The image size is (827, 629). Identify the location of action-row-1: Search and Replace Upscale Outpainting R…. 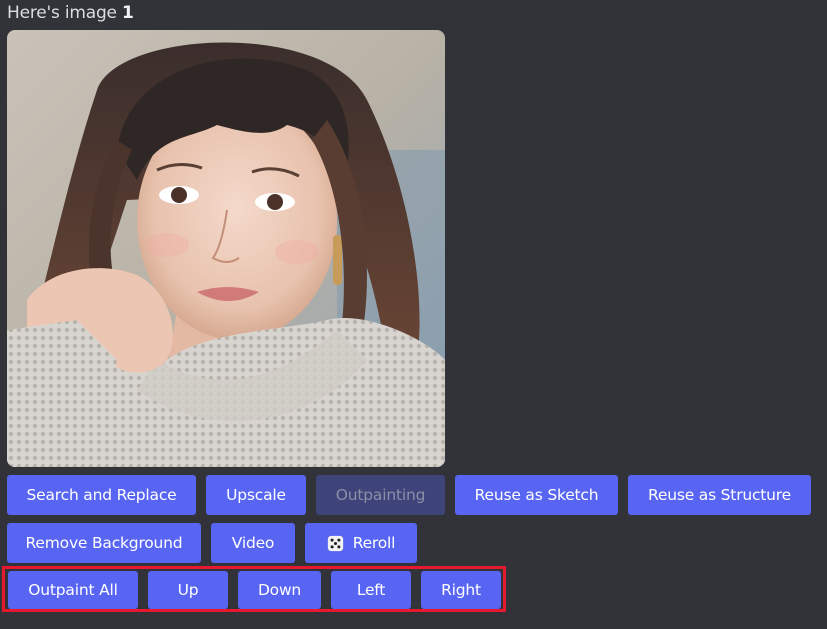
(414, 495).